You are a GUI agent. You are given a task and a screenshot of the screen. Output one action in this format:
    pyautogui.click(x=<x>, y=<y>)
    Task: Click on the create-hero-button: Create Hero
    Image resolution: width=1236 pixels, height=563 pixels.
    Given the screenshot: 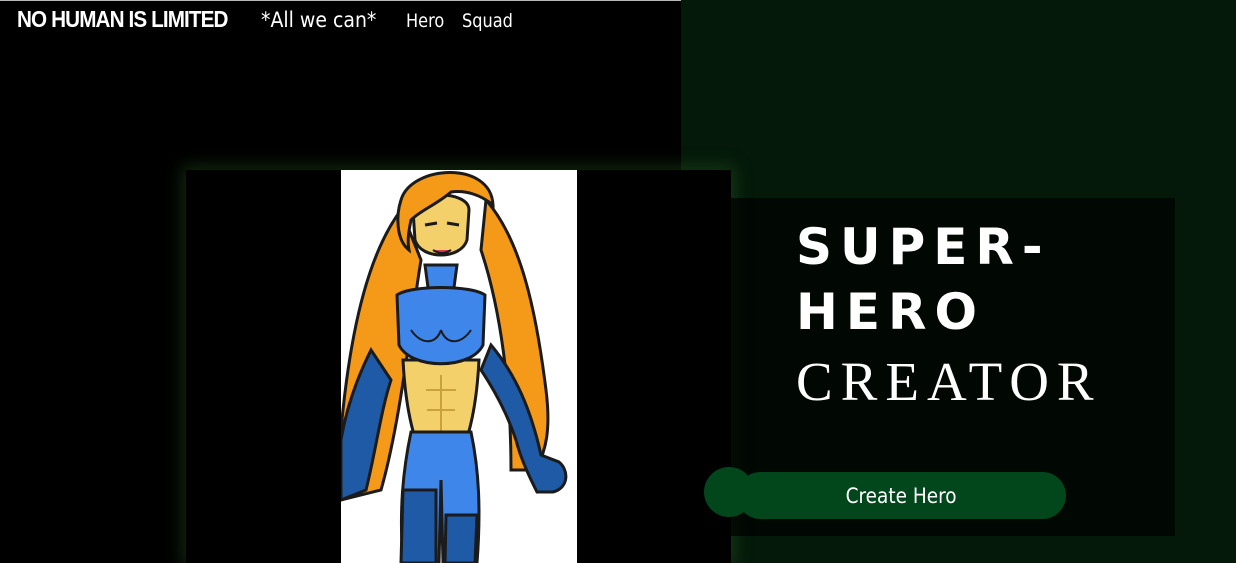 What is the action you would take?
    pyautogui.click(x=901, y=495)
    